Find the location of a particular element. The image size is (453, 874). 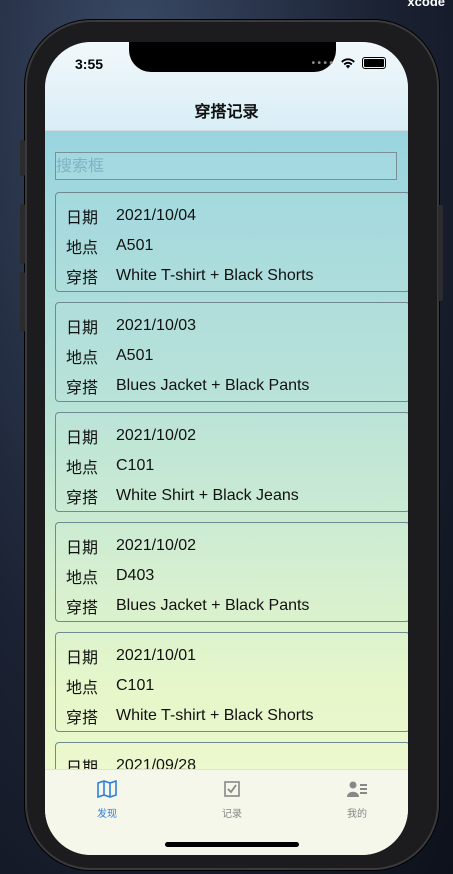

xcode-title: xcode is located at coordinates (426, 4).